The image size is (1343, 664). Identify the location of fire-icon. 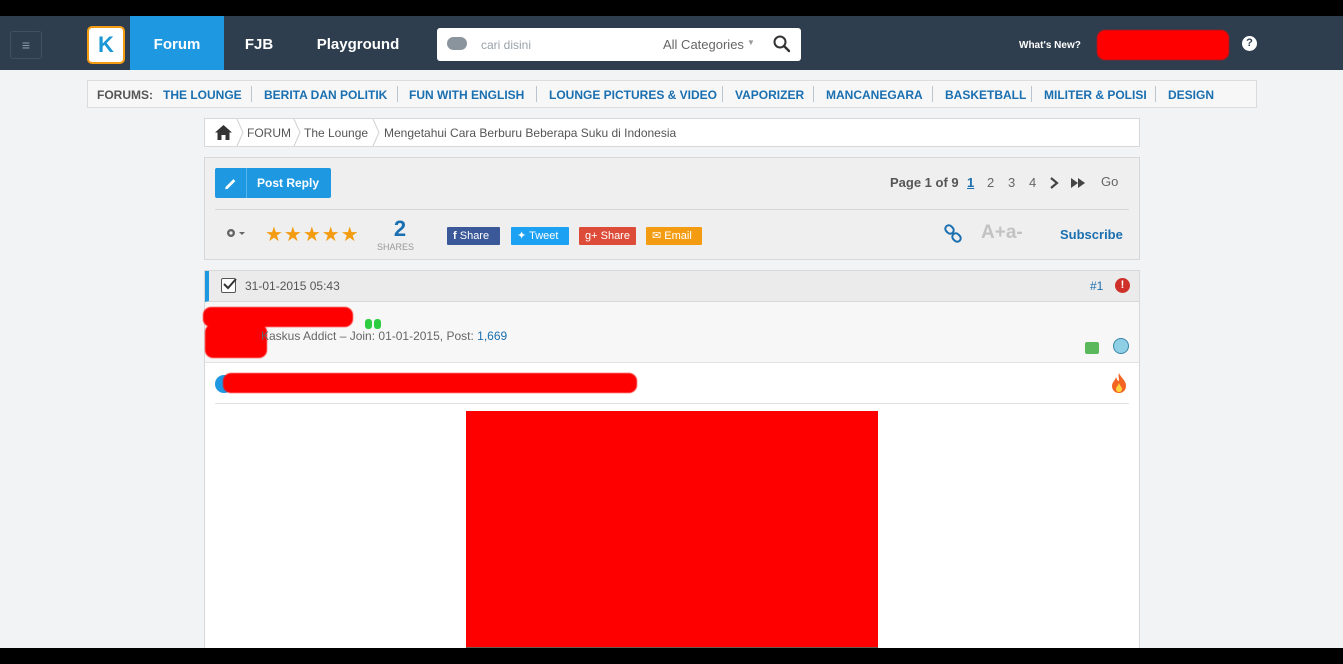
(1119, 383).